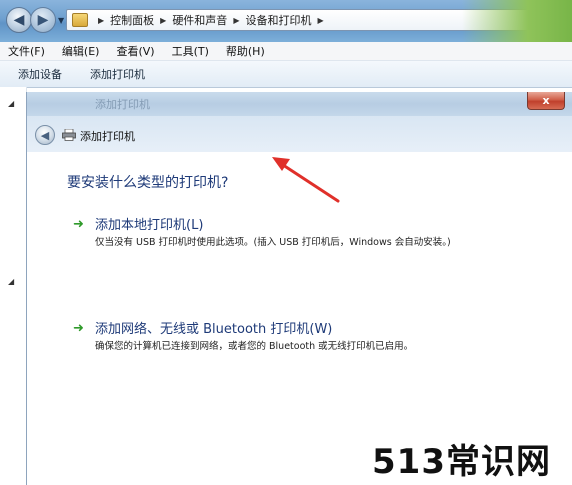 This screenshot has width=572, height=485. Describe the element at coordinates (122, 104) in the screenshot. I see `dialog-titlebar-text: 添加打印机` at that location.